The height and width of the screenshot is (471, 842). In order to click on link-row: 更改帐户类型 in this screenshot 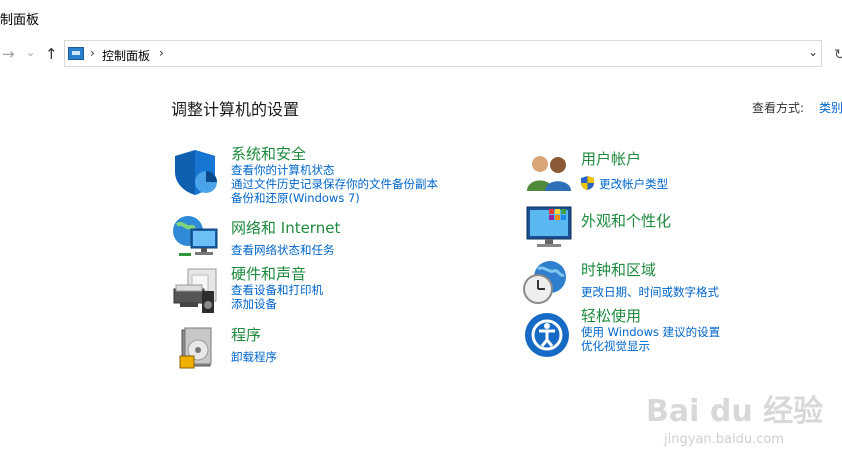, I will do `click(624, 182)`.